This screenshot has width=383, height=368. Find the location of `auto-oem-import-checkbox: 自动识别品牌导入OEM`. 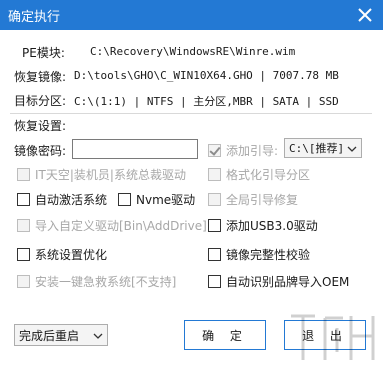

auto-oem-import-checkbox: 自动识别品牌导入OEM is located at coordinates (278, 281).